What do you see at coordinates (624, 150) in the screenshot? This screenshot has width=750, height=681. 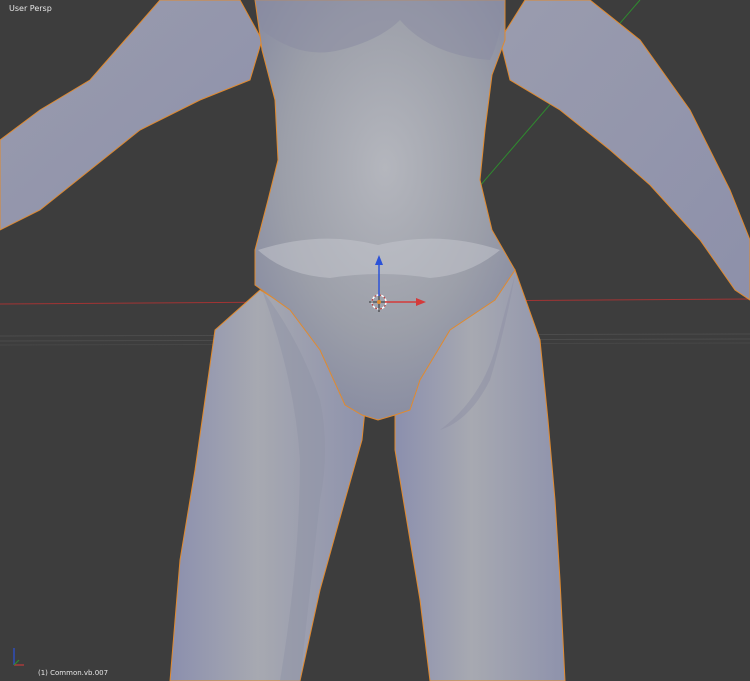 I see `mesh-right-arm` at bounding box center [624, 150].